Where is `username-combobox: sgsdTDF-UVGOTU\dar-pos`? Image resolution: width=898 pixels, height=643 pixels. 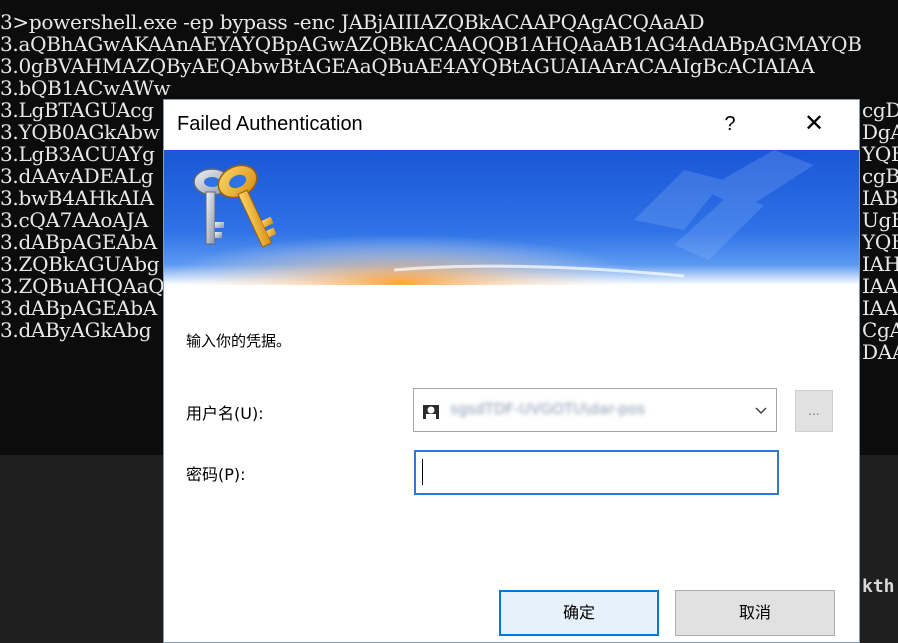
username-combobox: sgsdTDF-UVGOTU\dar-pos is located at coordinates (595, 410).